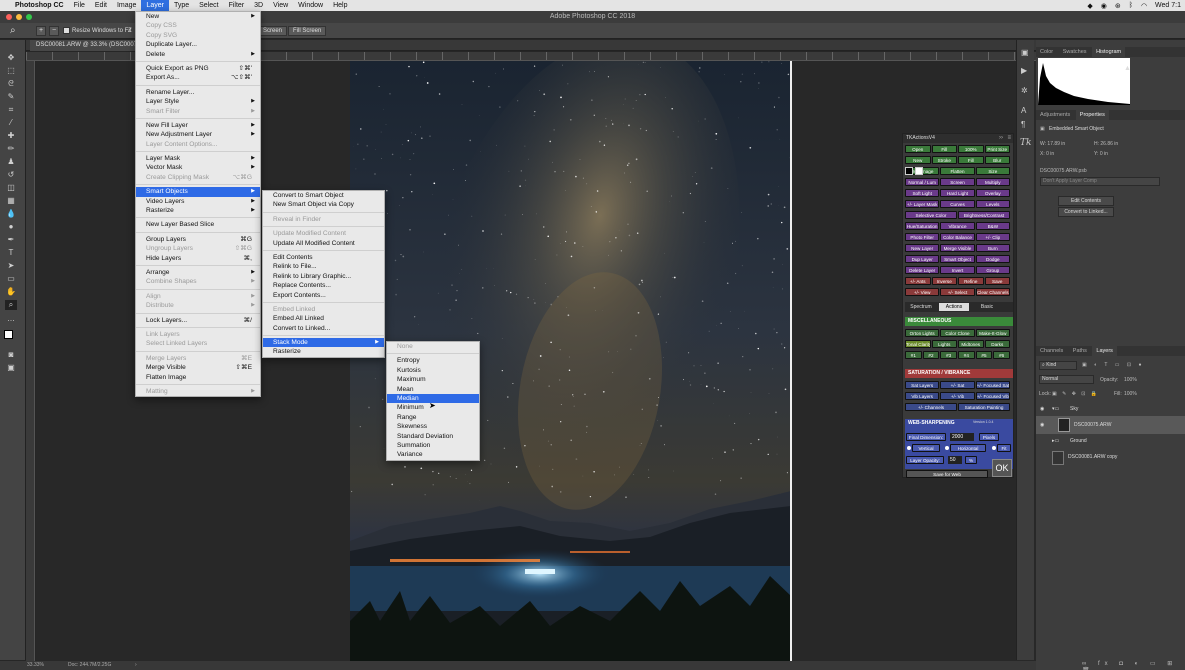 The image size is (1185, 670). Describe the element at coordinates (1047, 154) in the screenshot. I see `prop-x: X: 0 in` at that location.